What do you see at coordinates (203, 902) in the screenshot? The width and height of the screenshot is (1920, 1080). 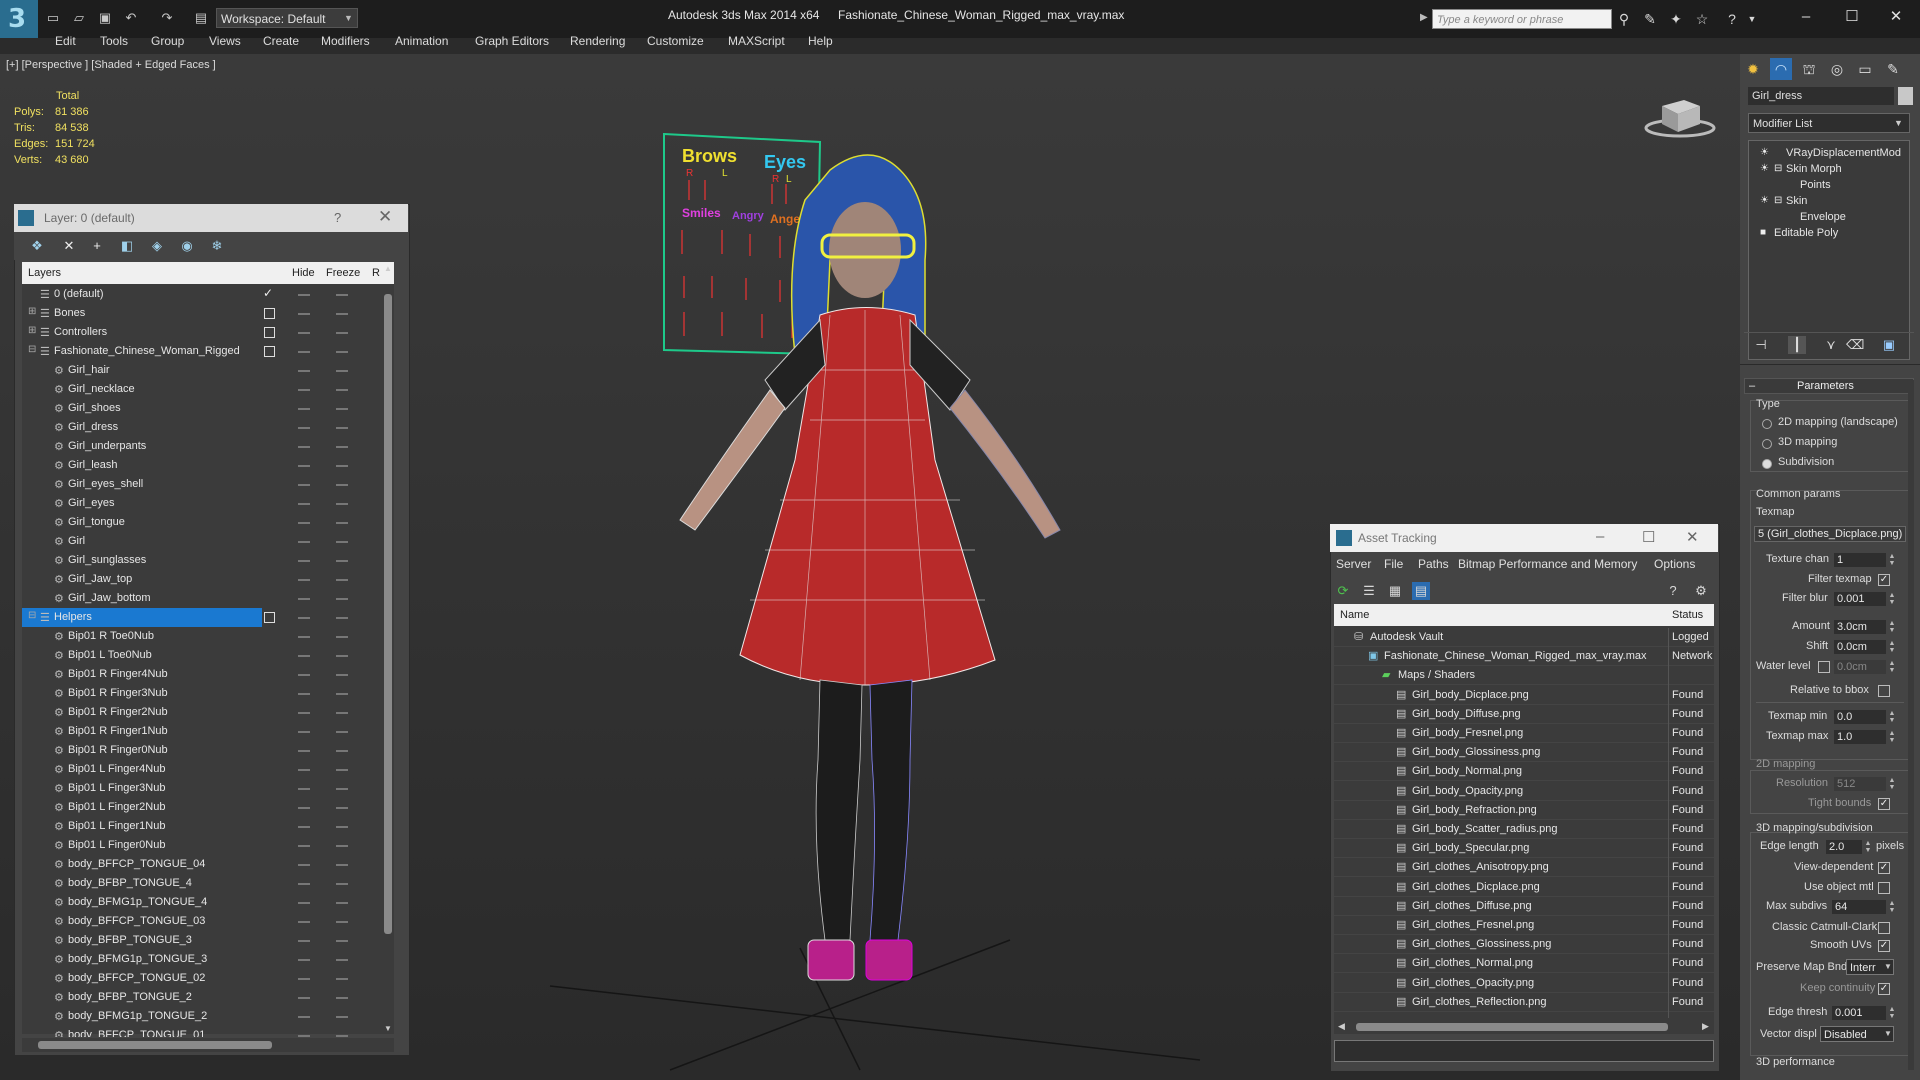 I see `layer-object-row: ⚙ body_BFMG1p_TONGUE_4` at bounding box center [203, 902].